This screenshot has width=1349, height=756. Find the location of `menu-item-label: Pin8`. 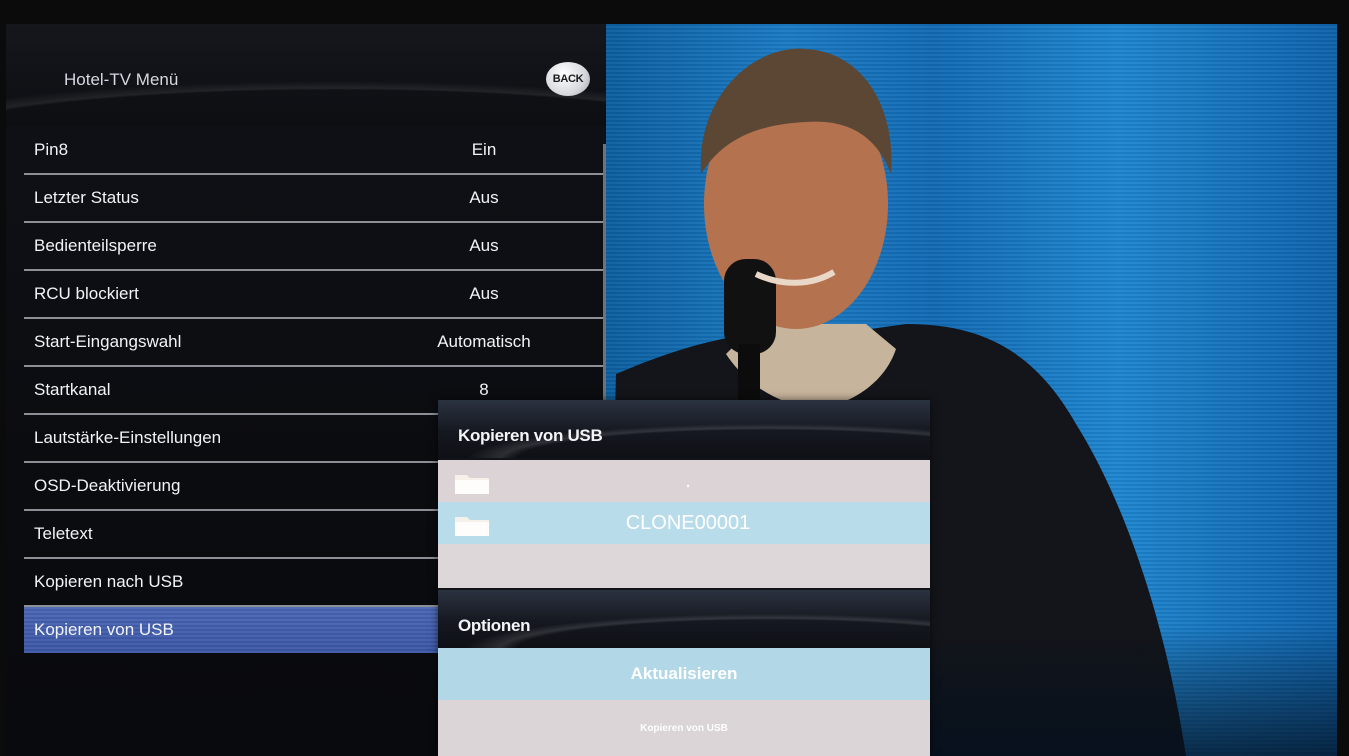

menu-item-label: Pin8 is located at coordinates (51, 149).